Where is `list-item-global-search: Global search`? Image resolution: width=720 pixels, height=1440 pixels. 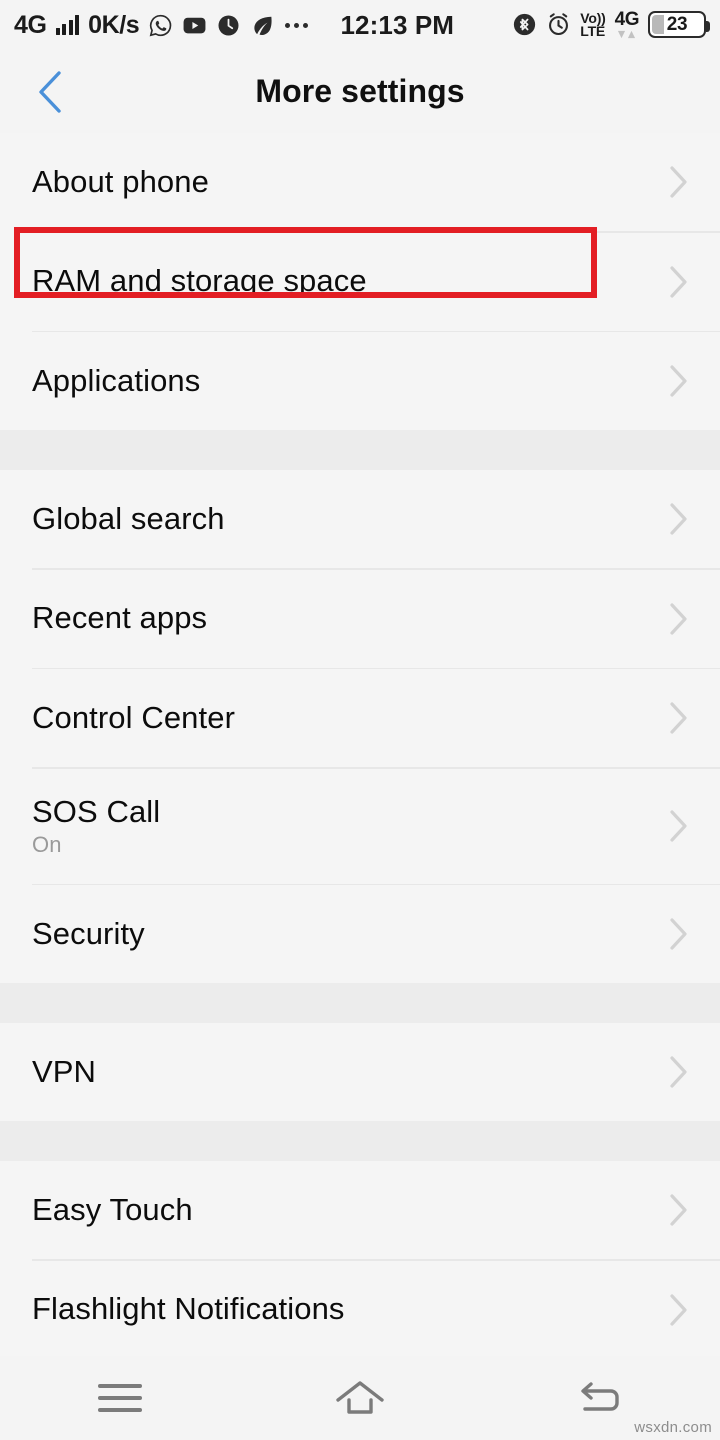
list-item-global-search: Global search is located at coordinates (360, 519).